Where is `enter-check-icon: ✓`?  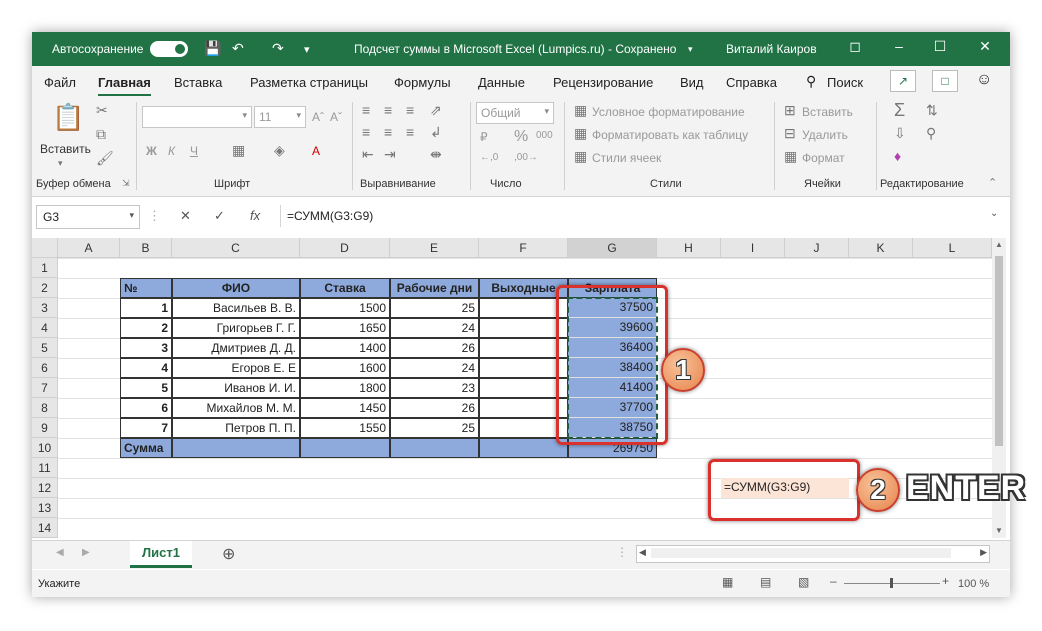 enter-check-icon: ✓ is located at coordinates (219, 216).